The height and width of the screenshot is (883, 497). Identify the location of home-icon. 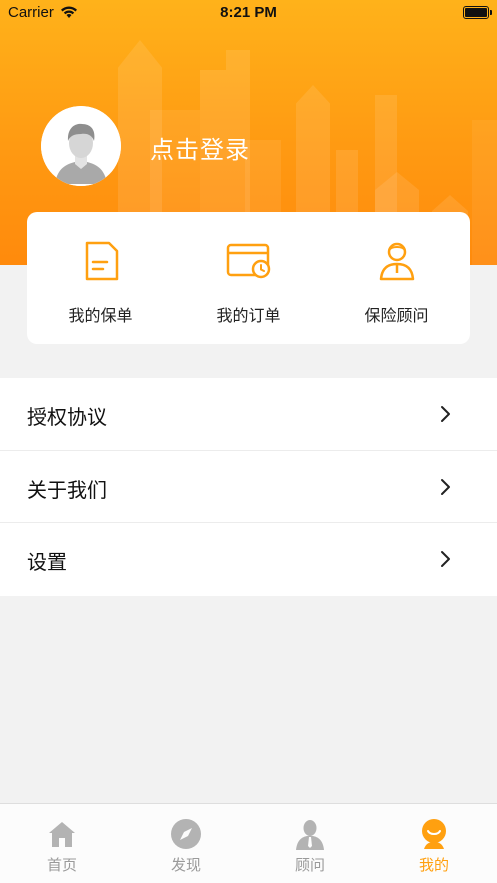
(62, 834).